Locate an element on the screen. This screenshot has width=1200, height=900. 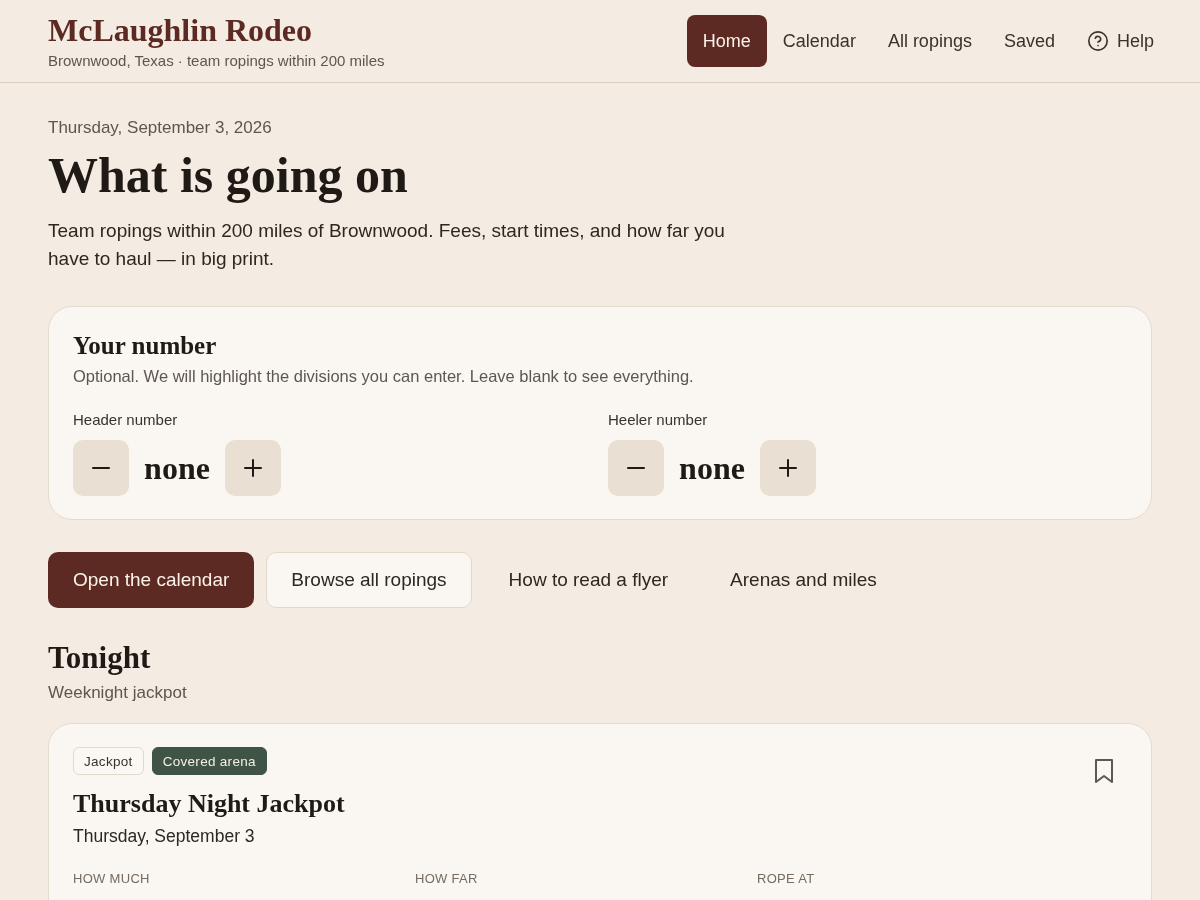
nav-link: Help is located at coordinates (1120, 41).